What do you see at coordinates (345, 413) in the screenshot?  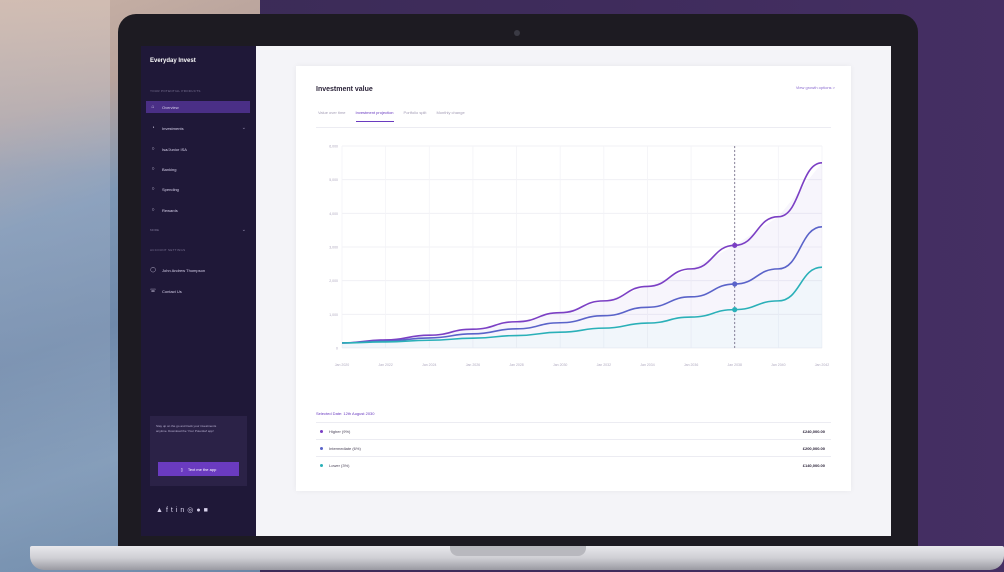 I see `selected-date: Selected Date: 12th August 2030` at bounding box center [345, 413].